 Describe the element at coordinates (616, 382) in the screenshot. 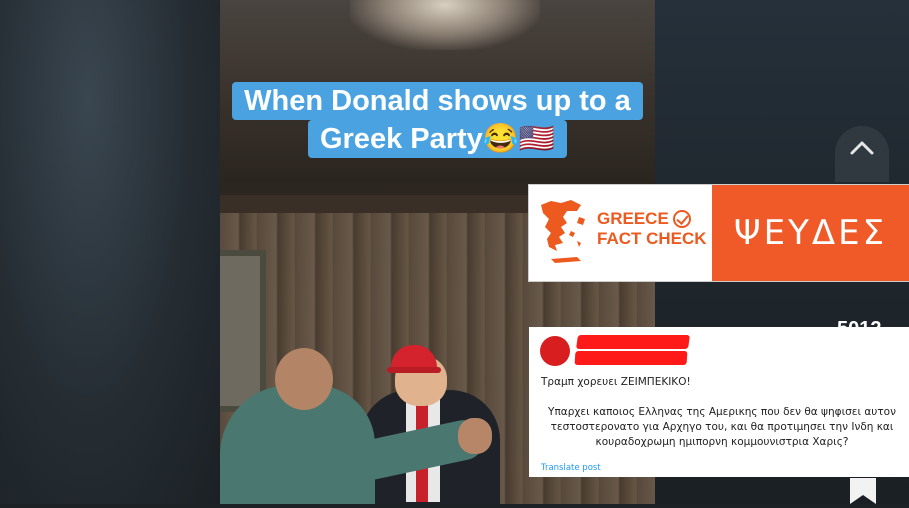

I see `tweet-line-1: Τραμπ χορευει ΖΕΙΜΠΕΚΙΚΟ!` at that location.